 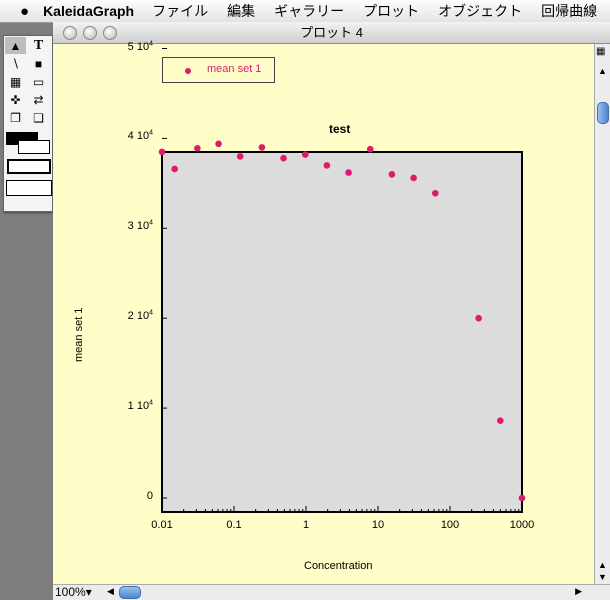 I want to click on scroll-left-icon: ◀, so click(x=110, y=591).